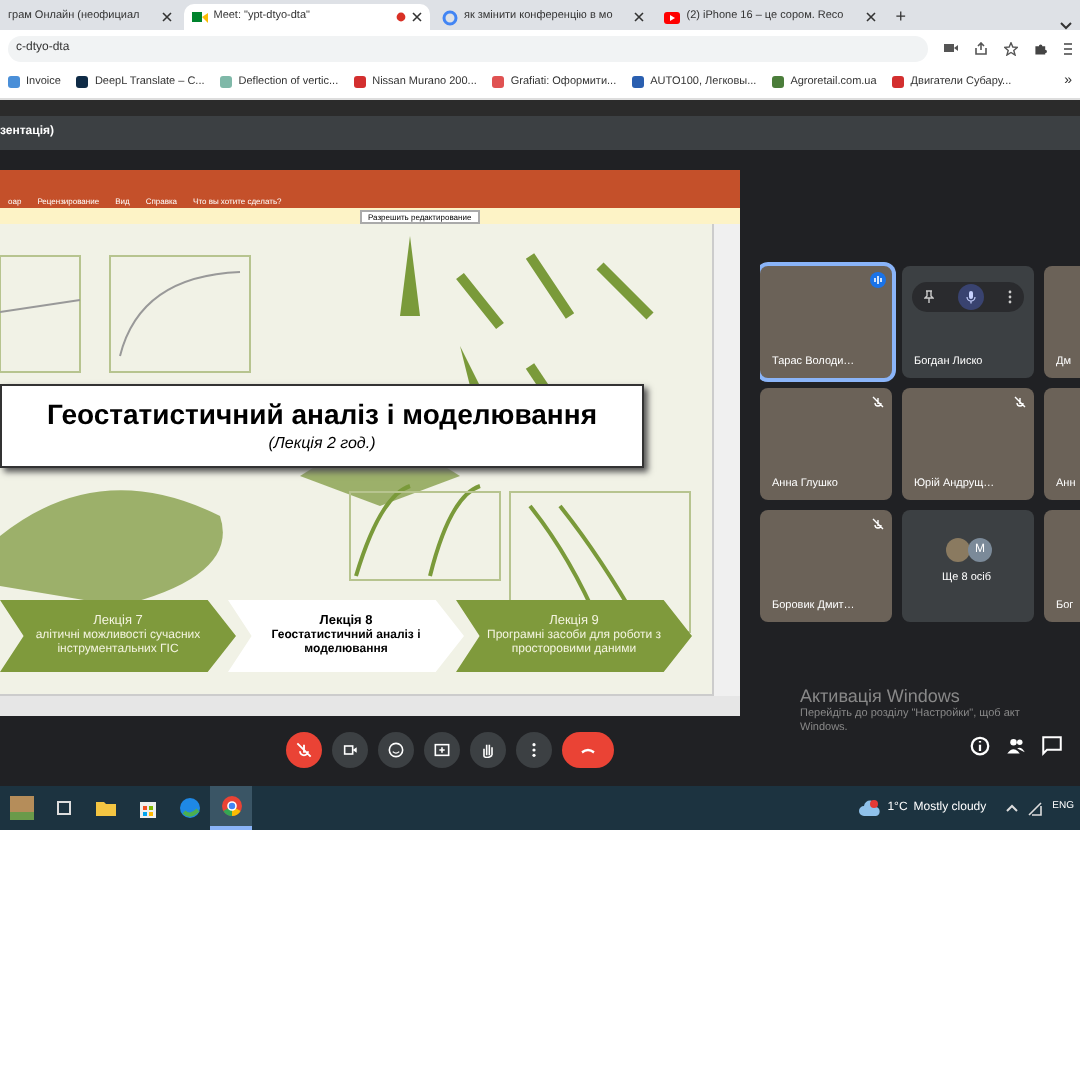 The height and width of the screenshot is (1080, 1080). I want to click on emoji-icon, so click(396, 750).